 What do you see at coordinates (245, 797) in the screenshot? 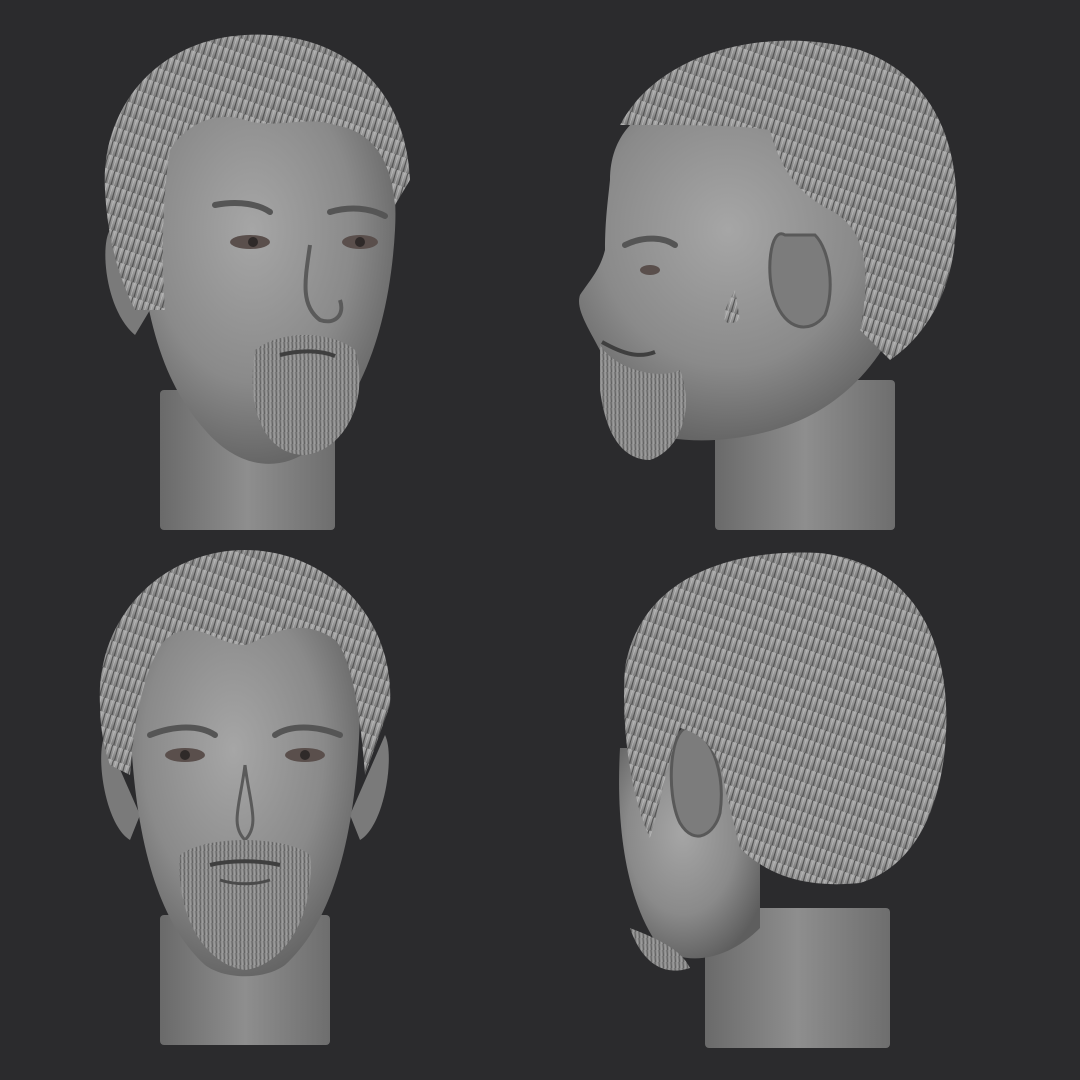
I see `head-view-front` at bounding box center [245, 797].